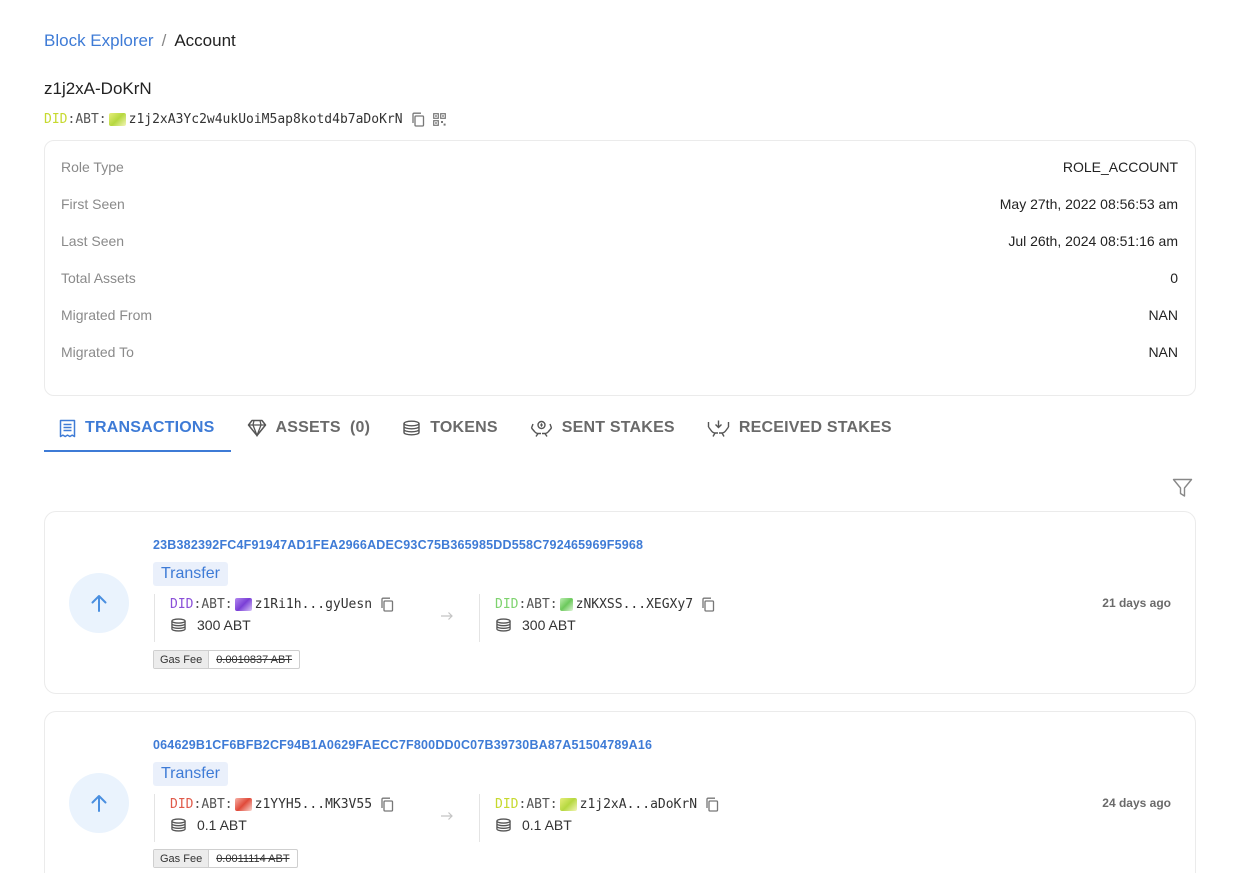  I want to click on tab-label: SENT STAKES, so click(618, 427).